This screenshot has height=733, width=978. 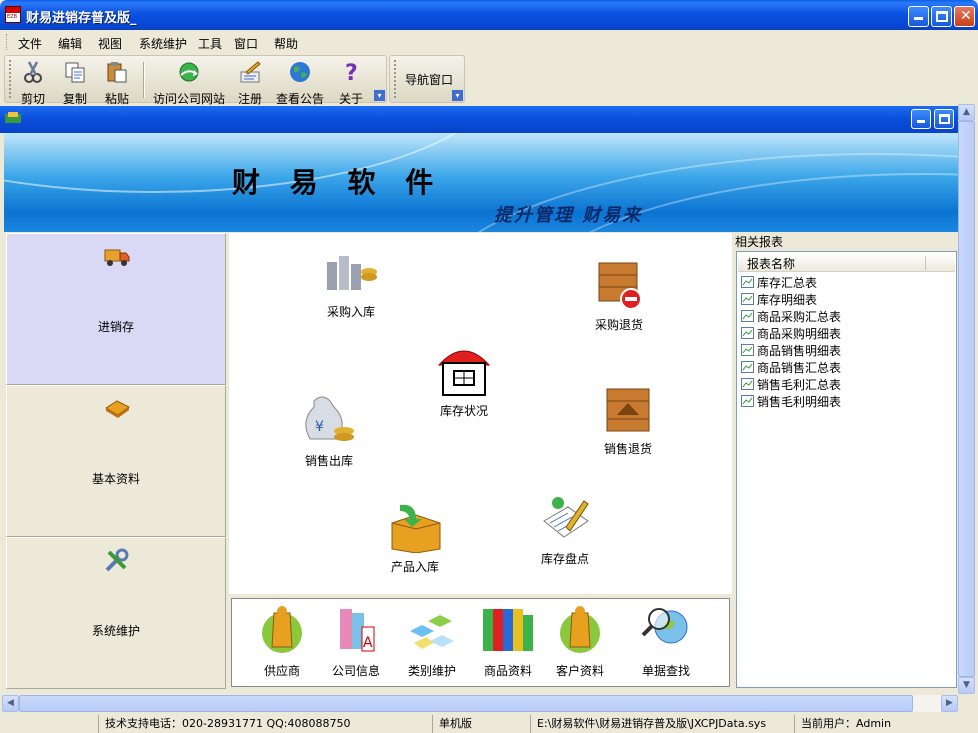 I want to click on money-bag-icon: ¥, so click(x=329, y=418).